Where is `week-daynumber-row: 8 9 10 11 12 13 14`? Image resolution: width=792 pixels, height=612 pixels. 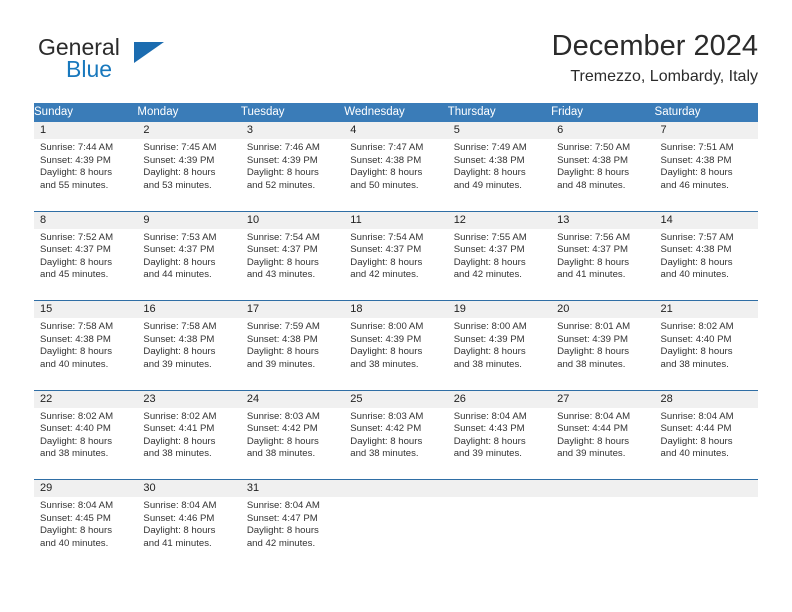 week-daynumber-row: 8 9 10 11 12 13 14 is located at coordinates (396, 219).